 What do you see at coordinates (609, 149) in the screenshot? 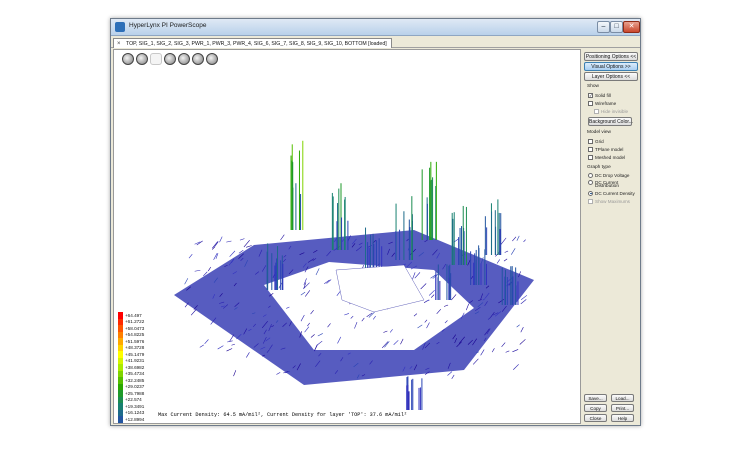
I see `tplane-model-label: TPlane model` at bounding box center [609, 149].